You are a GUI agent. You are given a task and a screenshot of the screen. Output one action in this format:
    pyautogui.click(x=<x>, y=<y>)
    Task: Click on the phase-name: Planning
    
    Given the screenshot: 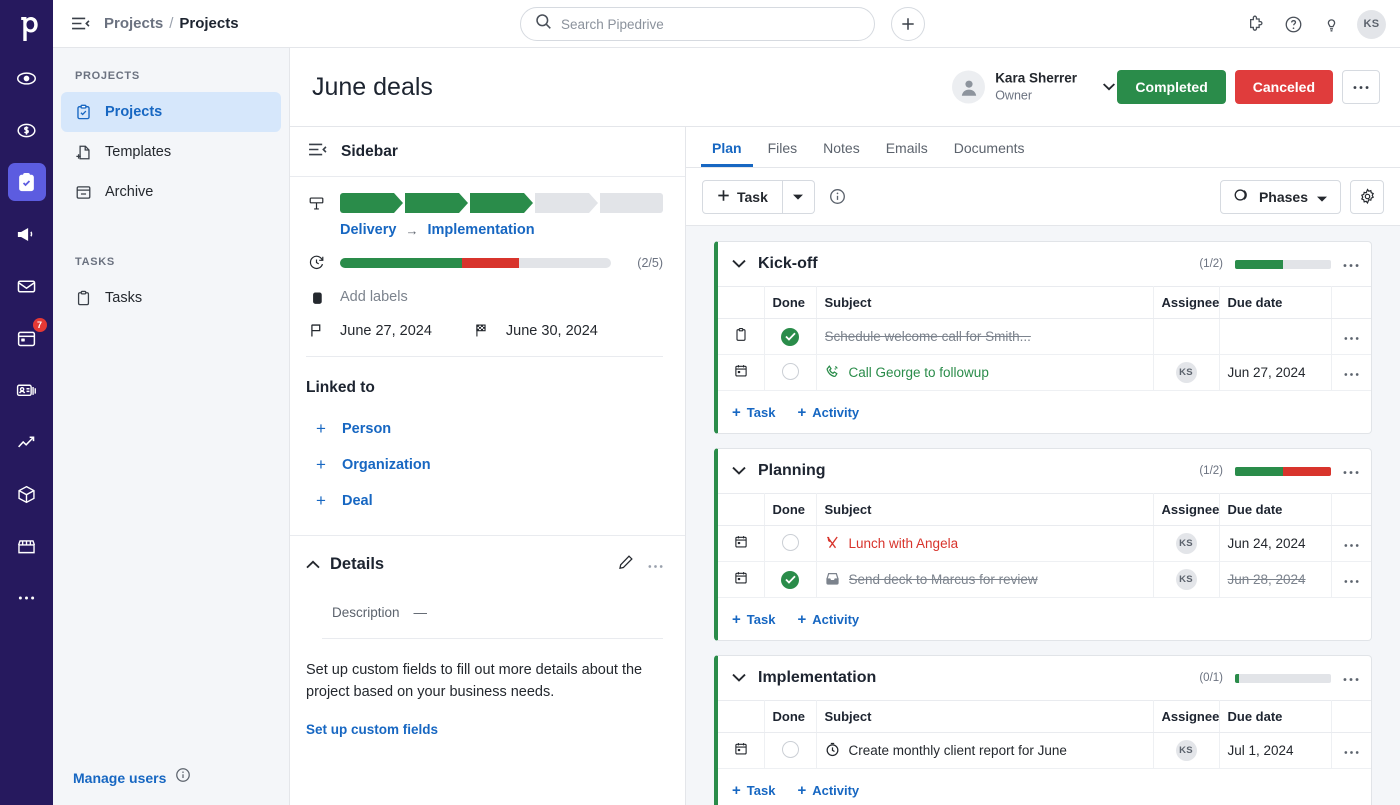 What is the action you would take?
    pyautogui.click(x=792, y=471)
    